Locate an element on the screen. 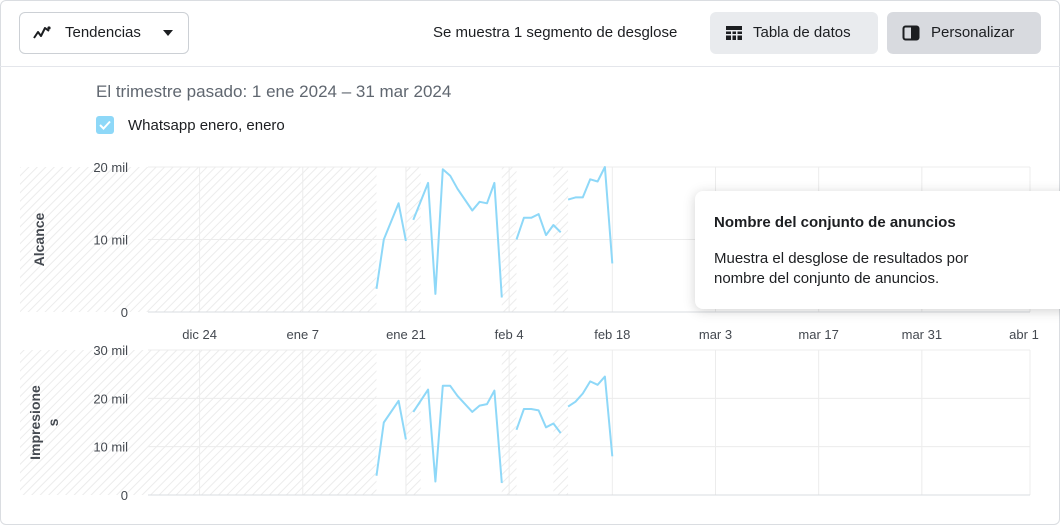 The width and height of the screenshot is (1060, 525). y-axis-title: Impresione is located at coordinates (35, 422).